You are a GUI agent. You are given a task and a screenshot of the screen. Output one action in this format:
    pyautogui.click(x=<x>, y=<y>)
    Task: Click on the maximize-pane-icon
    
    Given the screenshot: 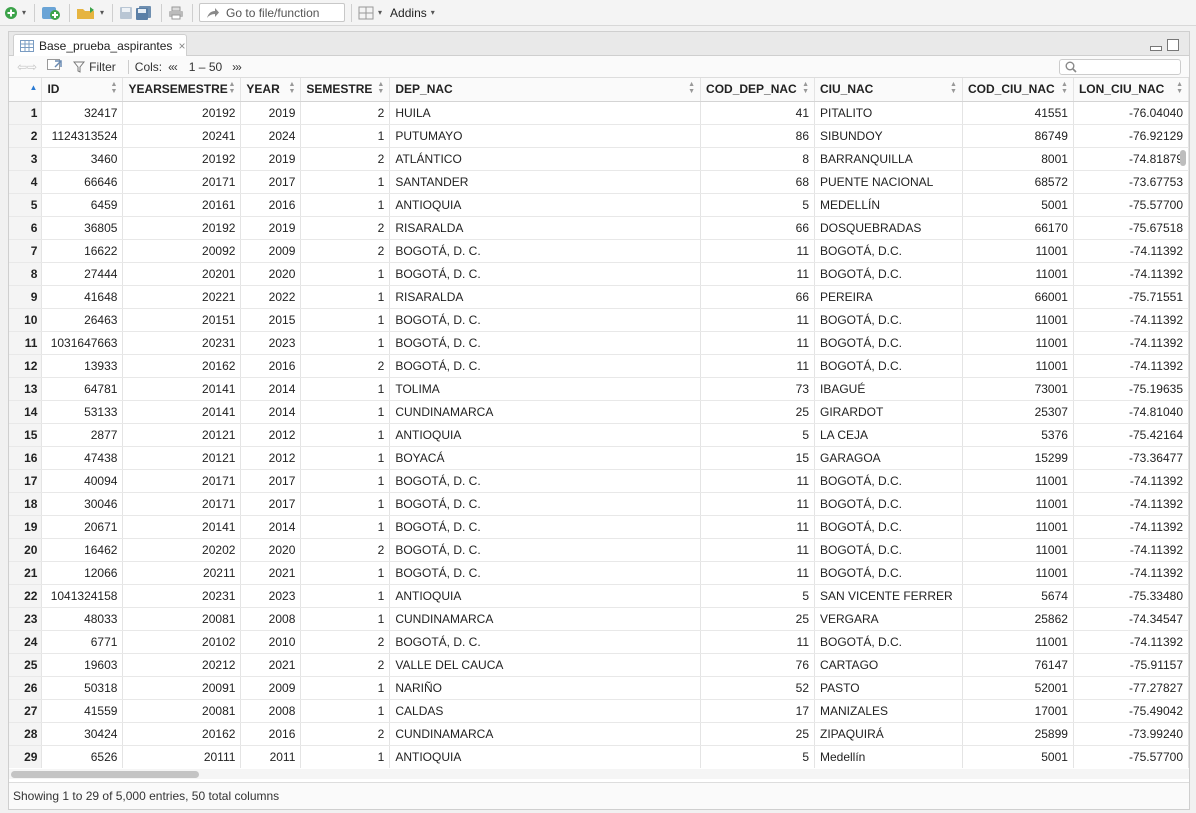 What is the action you would take?
    pyautogui.click(x=1173, y=45)
    